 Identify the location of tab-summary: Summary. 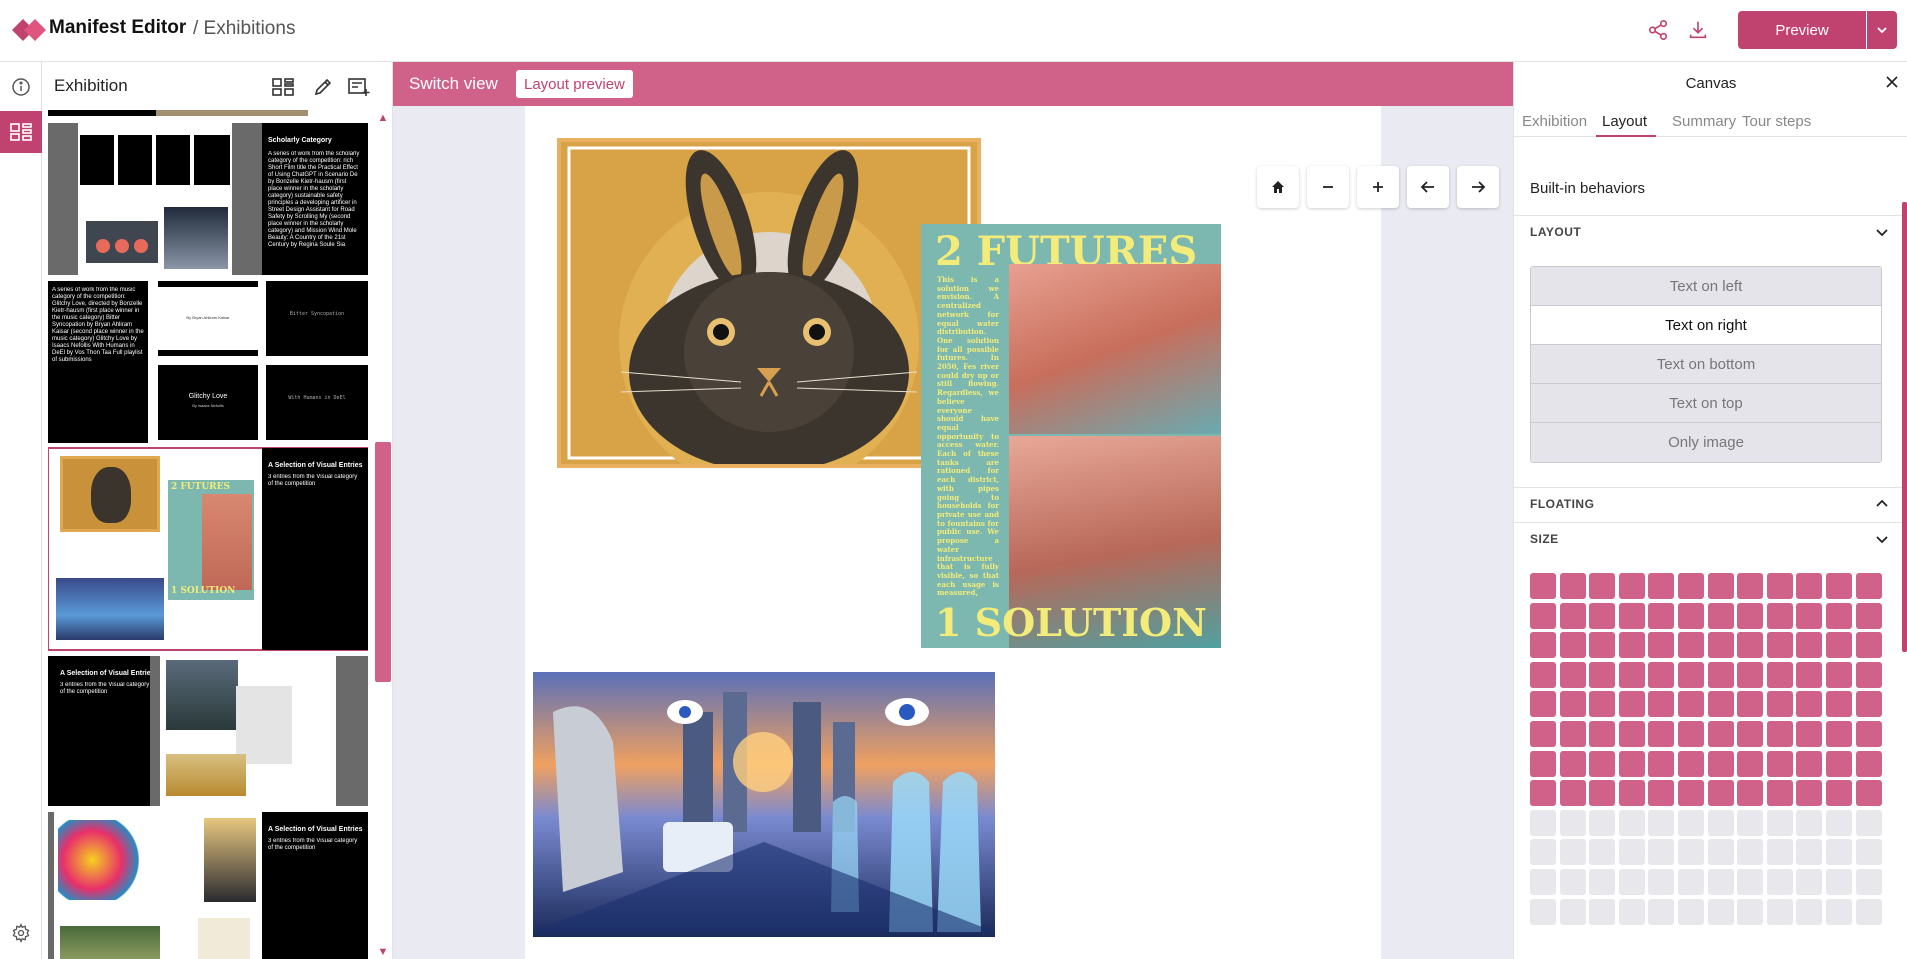
(1704, 121).